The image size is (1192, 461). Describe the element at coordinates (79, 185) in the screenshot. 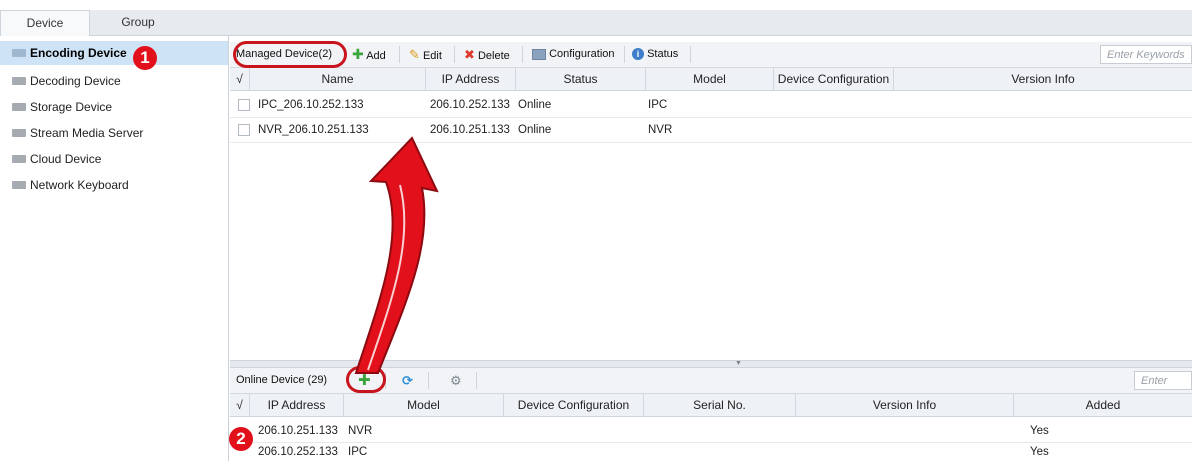

I see `sidebar-item-label: Network Keyboard` at that location.